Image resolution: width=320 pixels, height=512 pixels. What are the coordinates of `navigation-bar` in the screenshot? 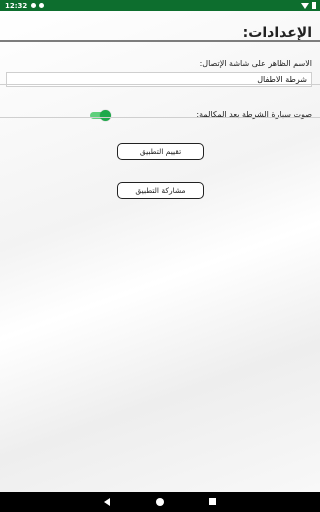 It's located at (160, 502).